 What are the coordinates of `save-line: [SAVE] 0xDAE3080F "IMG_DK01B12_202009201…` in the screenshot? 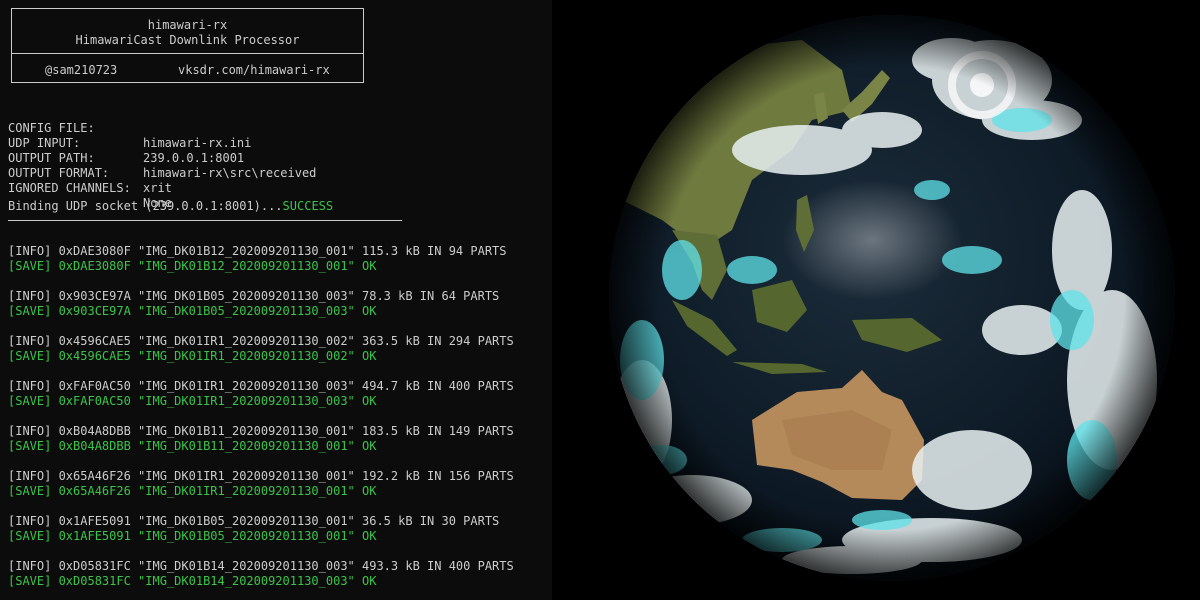 It's located at (192, 266).